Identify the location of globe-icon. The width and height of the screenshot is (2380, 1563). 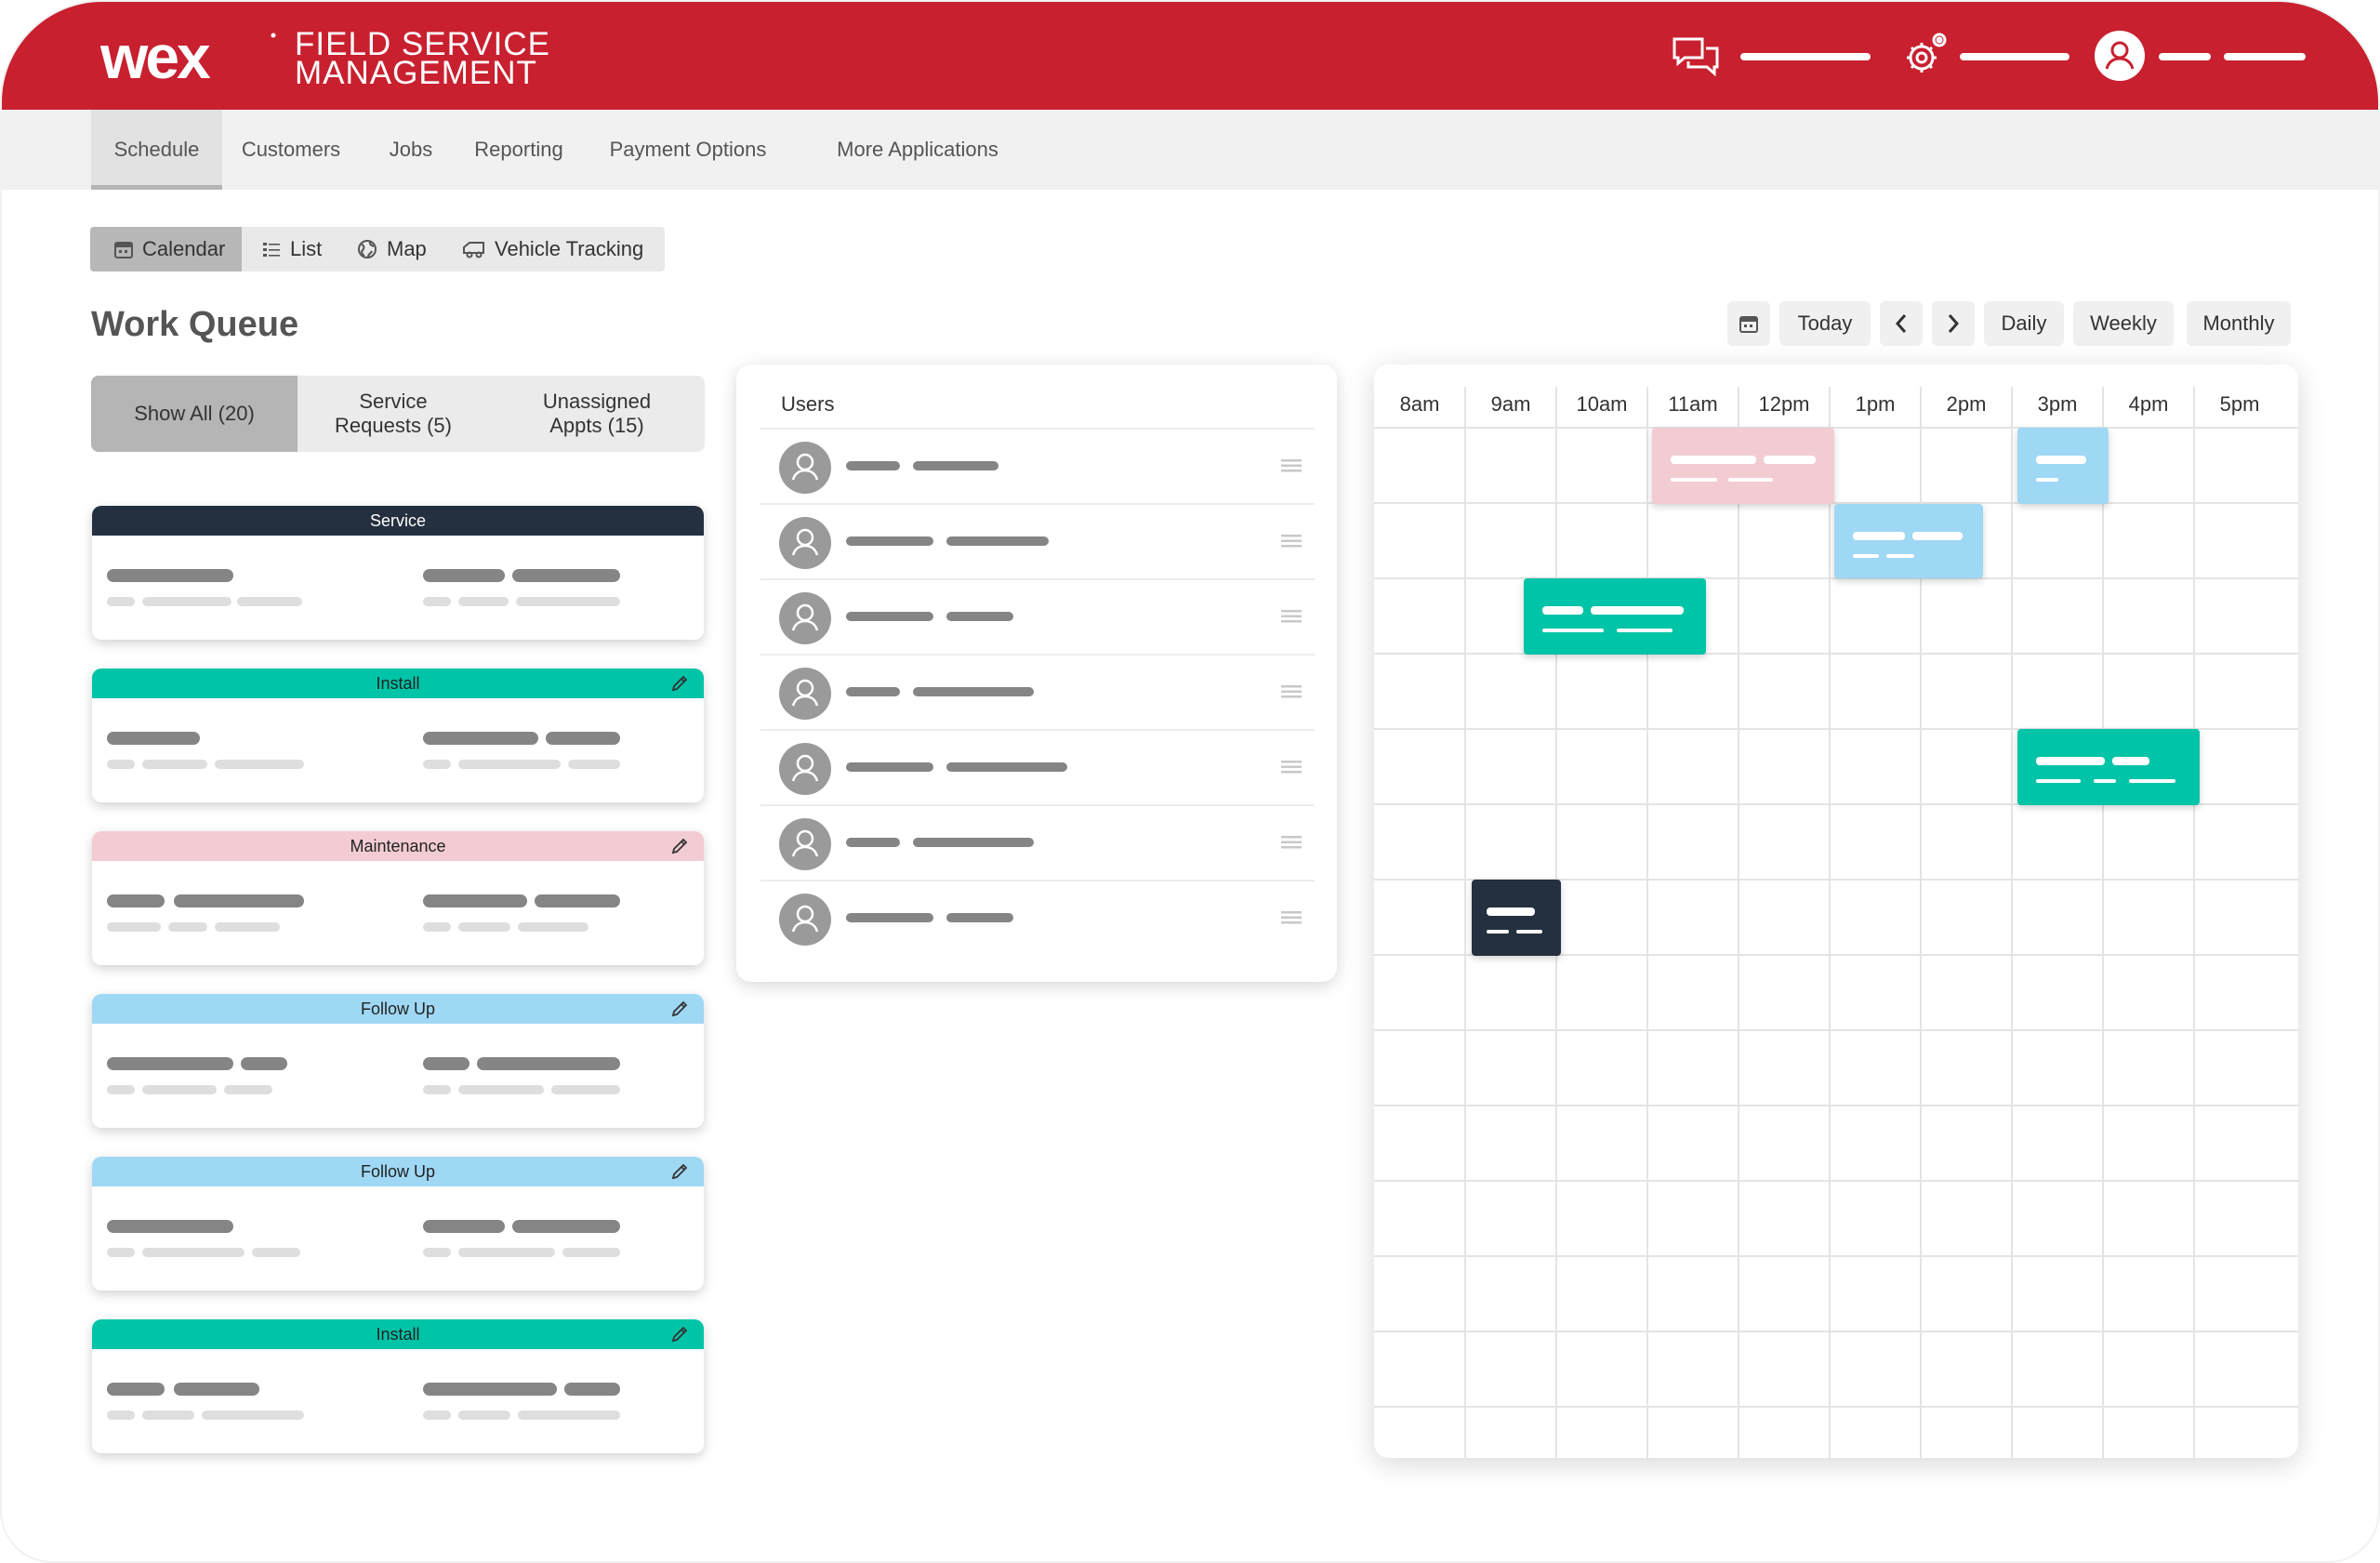
(367, 249).